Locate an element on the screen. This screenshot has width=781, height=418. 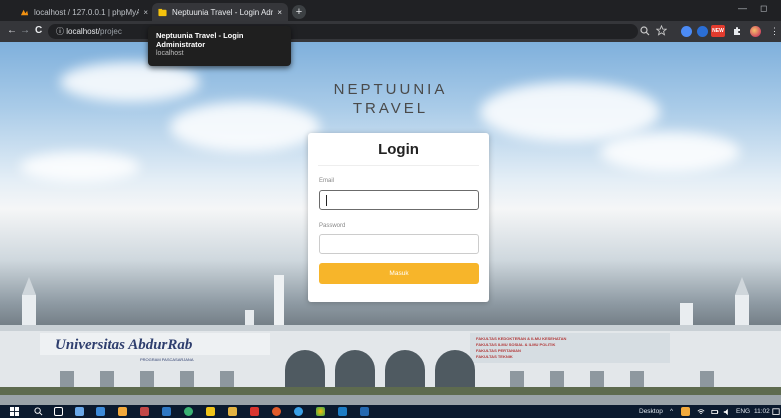
windows-taskbar: Desktop ^ ENG 11:02 is located at coordinates (390, 411).